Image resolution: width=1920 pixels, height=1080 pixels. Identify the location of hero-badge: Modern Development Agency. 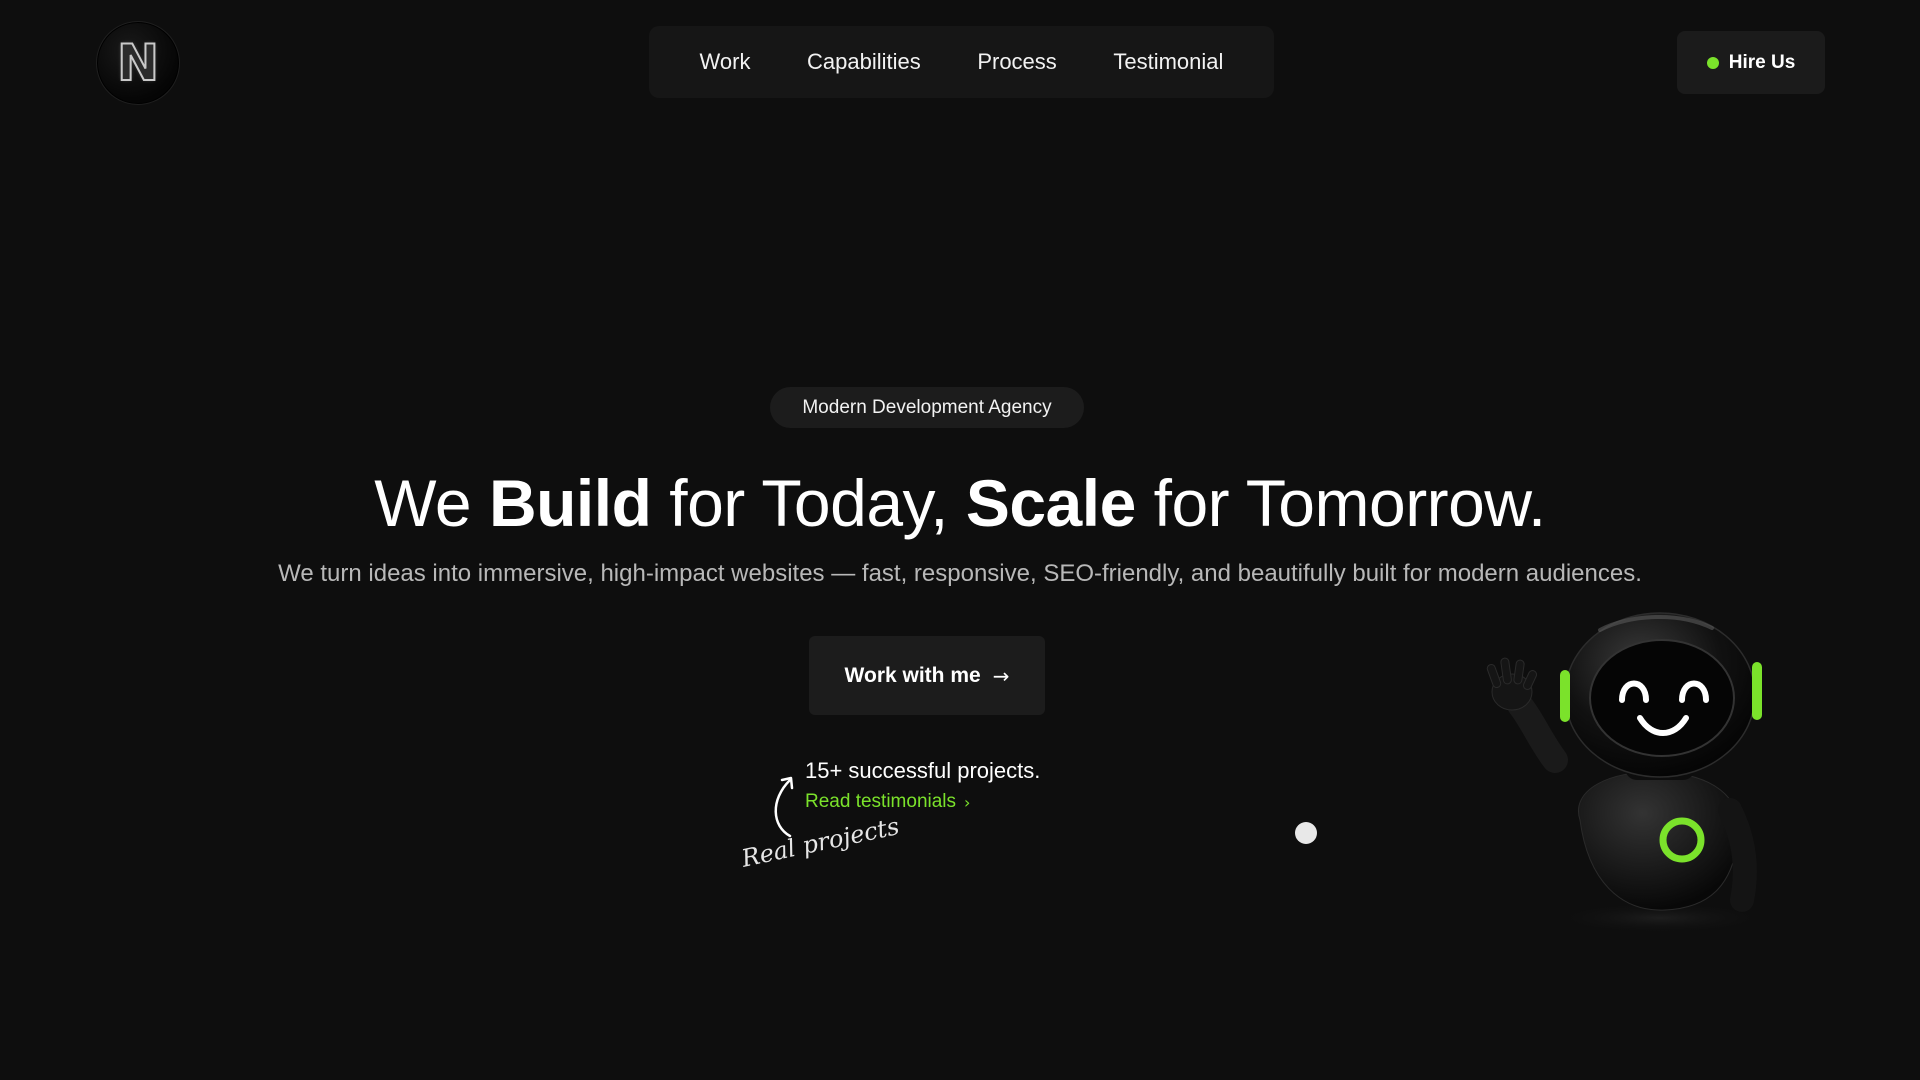
(927, 407).